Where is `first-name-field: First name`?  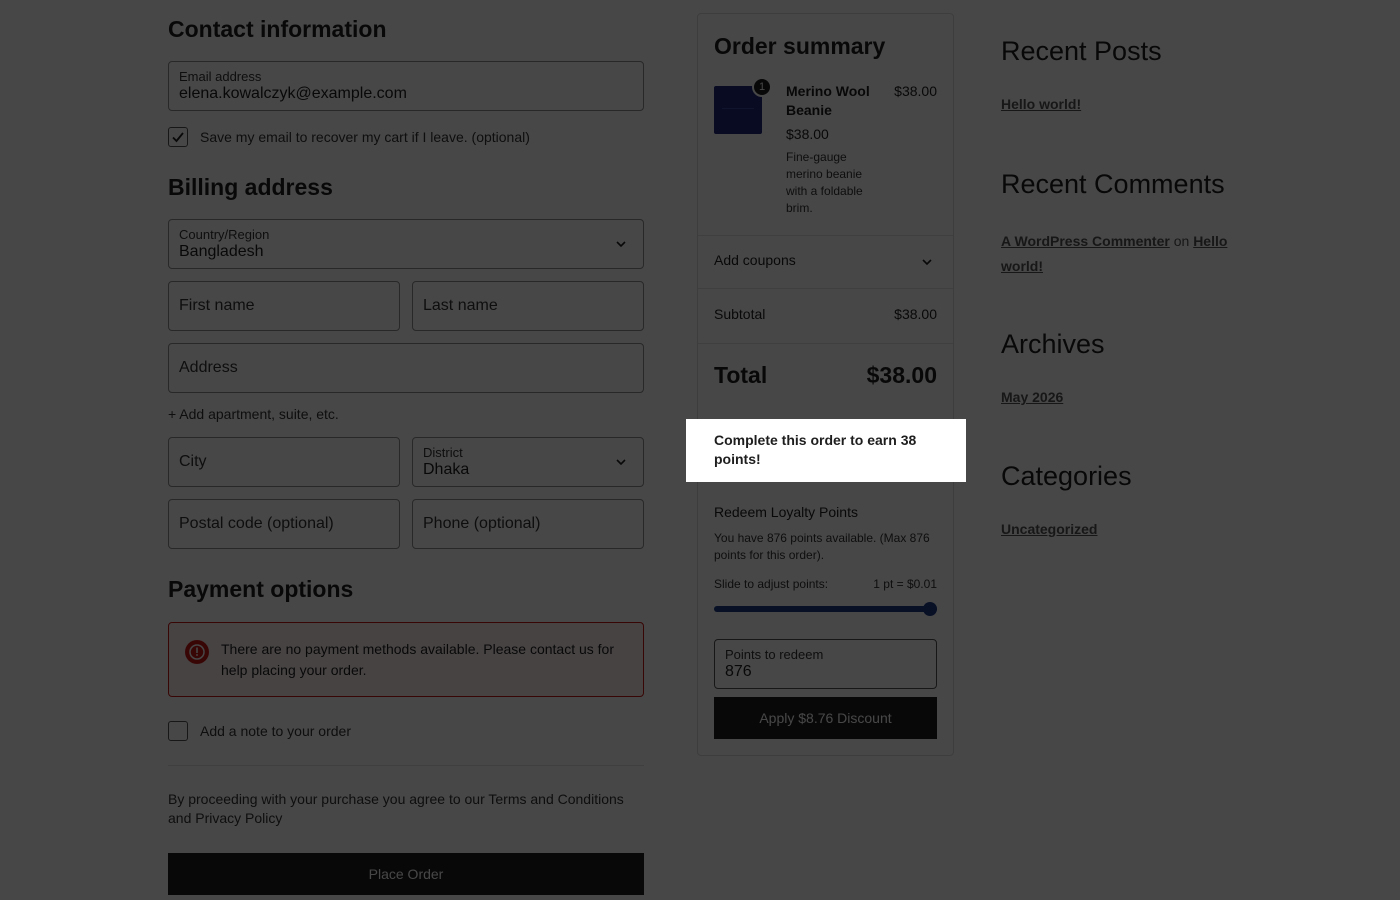
first-name-field: First name is located at coordinates (284, 306).